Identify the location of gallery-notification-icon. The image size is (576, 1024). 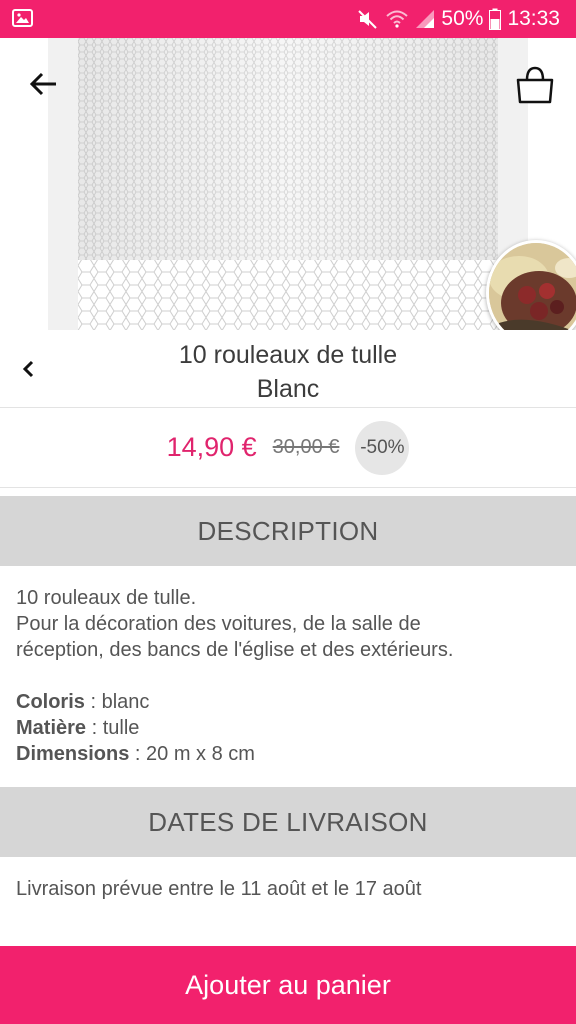
(22, 18).